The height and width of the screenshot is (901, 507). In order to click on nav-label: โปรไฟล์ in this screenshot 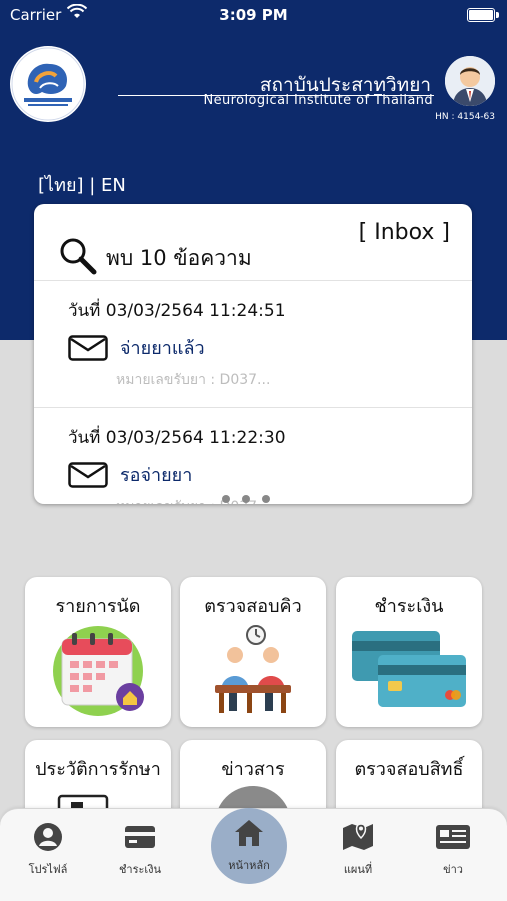, I will do `click(48, 869)`.